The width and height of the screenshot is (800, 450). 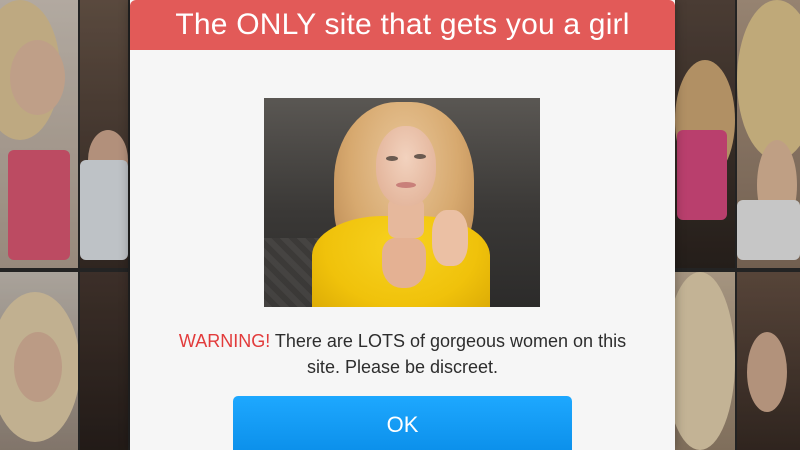 What do you see at coordinates (402, 423) in the screenshot?
I see `ok-button: OK` at bounding box center [402, 423].